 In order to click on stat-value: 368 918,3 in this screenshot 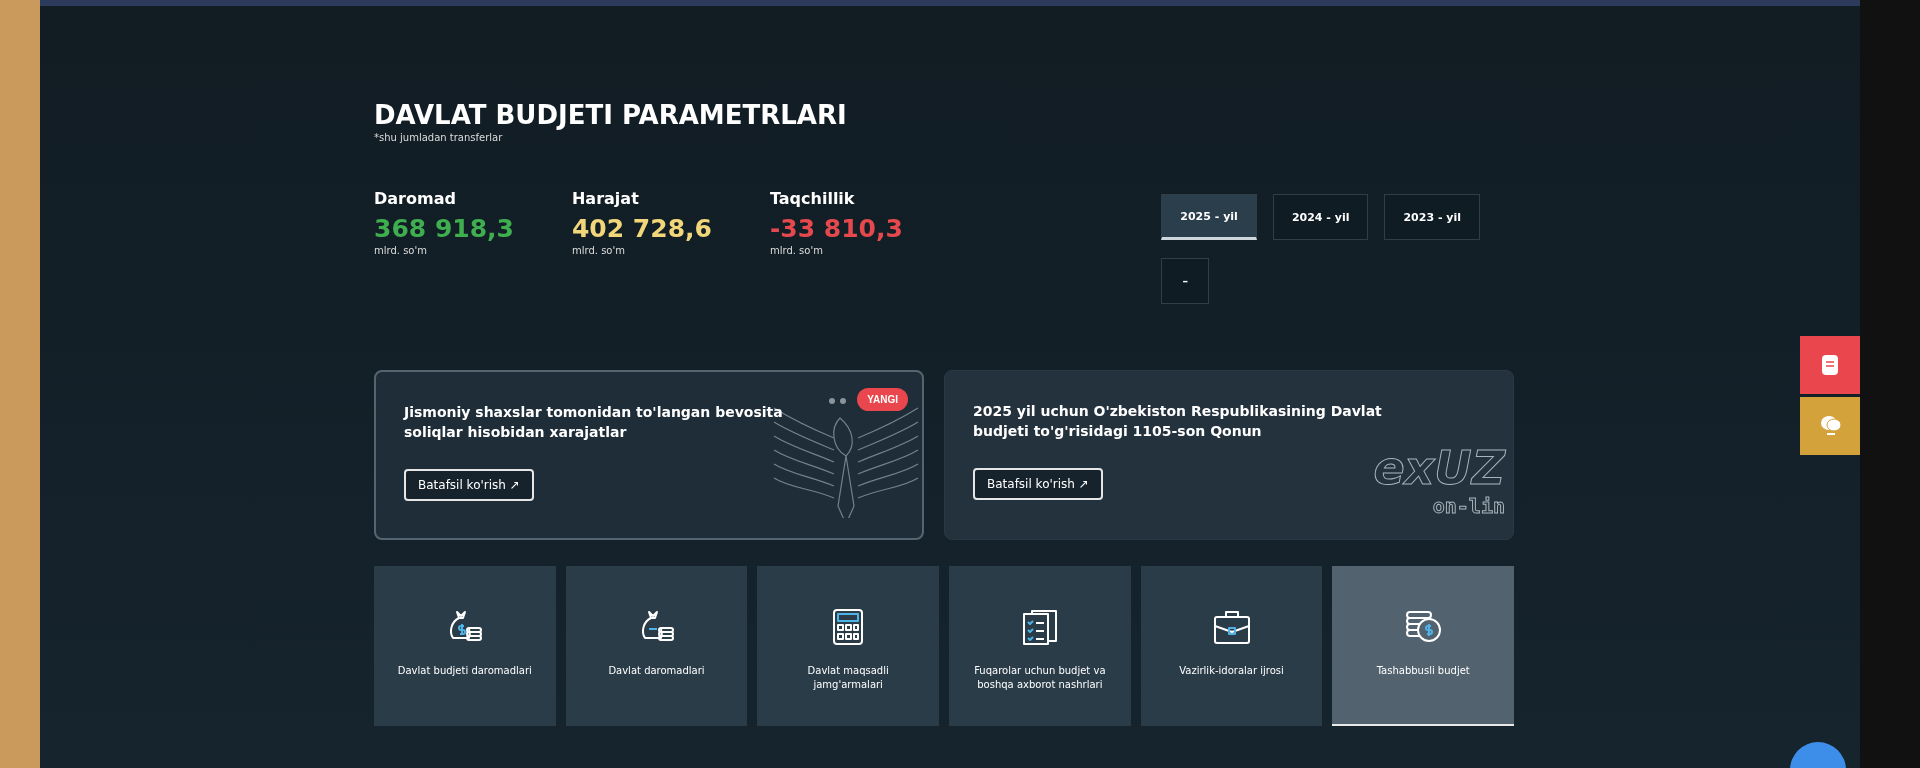, I will do `click(444, 228)`.